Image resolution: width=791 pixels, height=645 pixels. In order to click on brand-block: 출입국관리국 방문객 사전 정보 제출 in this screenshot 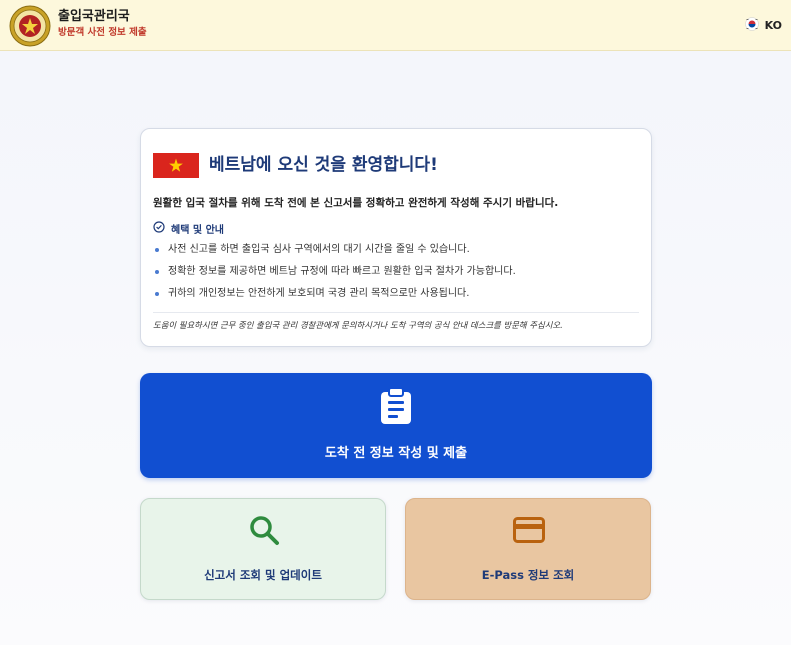, I will do `click(102, 24)`.